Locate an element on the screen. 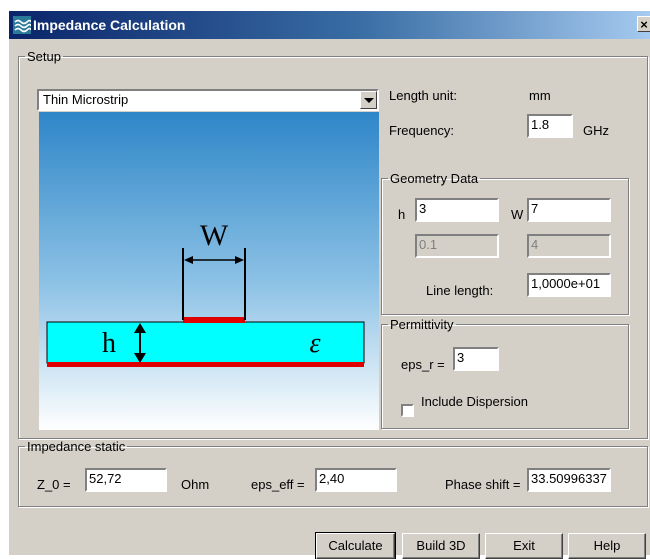  line-length-input: 1,0000e+01 is located at coordinates (569, 285).